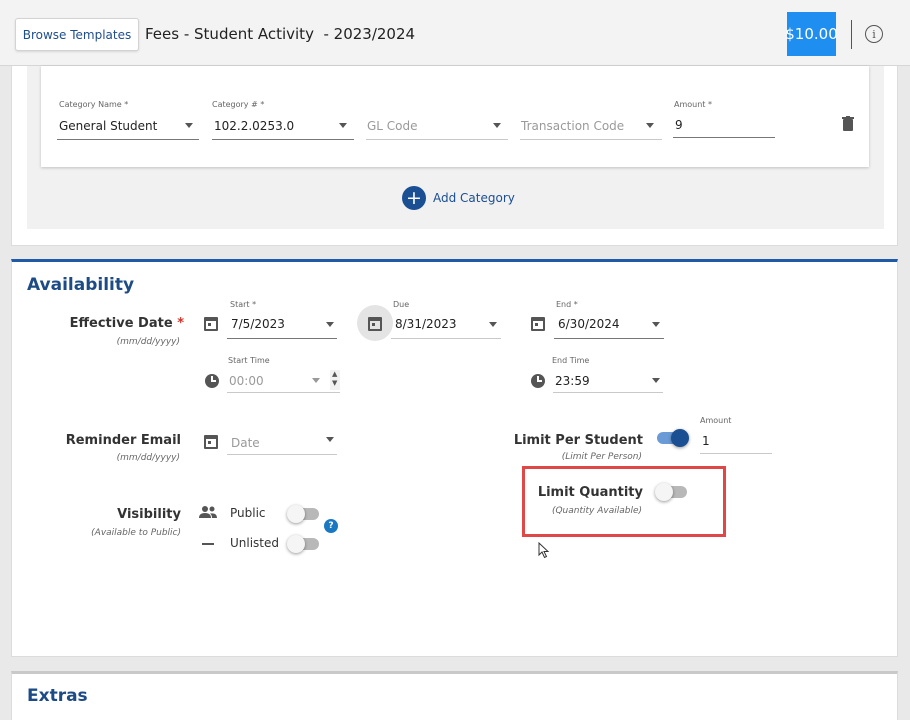 This screenshot has width=910, height=720. What do you see at coordinates (243, 304) in the screenshot?
I see `start-date-label: Start *` at bounding box center [243, 304].